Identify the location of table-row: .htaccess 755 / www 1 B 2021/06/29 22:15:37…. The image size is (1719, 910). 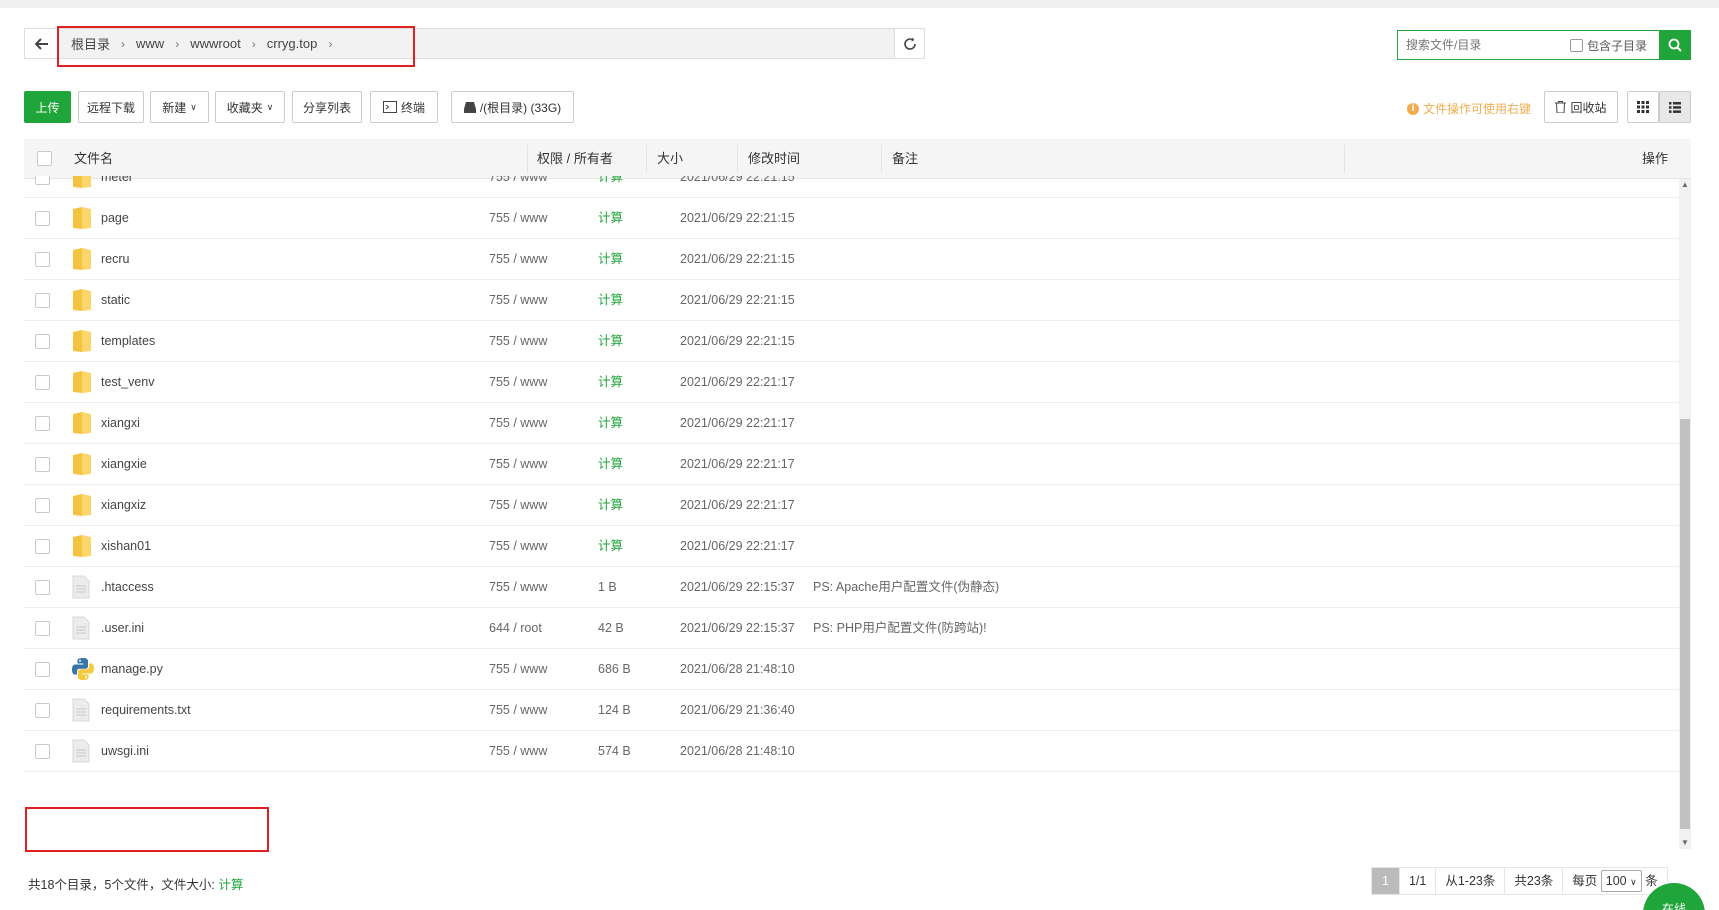
(851, 587).